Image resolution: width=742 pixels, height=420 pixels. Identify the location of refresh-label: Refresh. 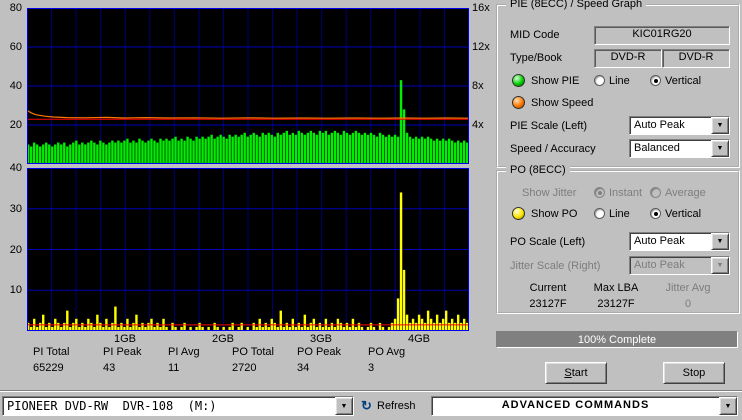
(396, 406).